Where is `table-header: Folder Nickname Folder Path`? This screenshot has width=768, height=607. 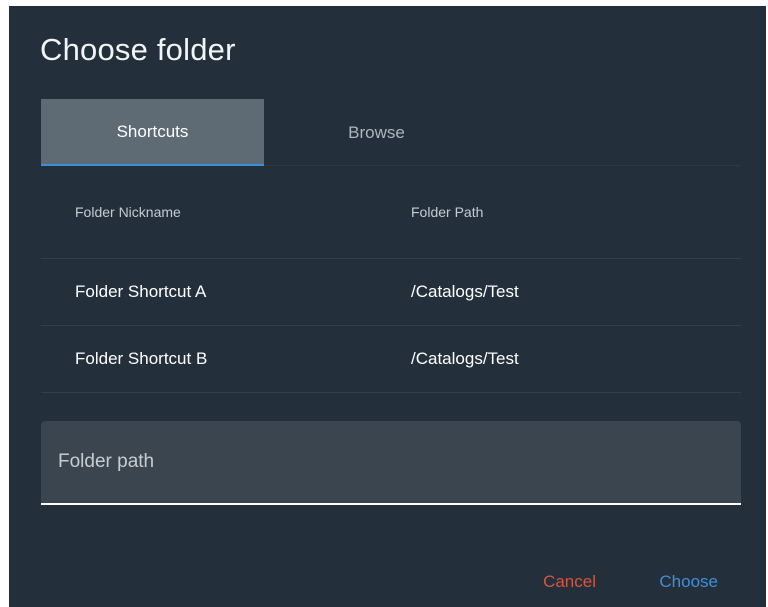
table-header: Folder Nickname Folder Path is located at coordinates (391, 212).